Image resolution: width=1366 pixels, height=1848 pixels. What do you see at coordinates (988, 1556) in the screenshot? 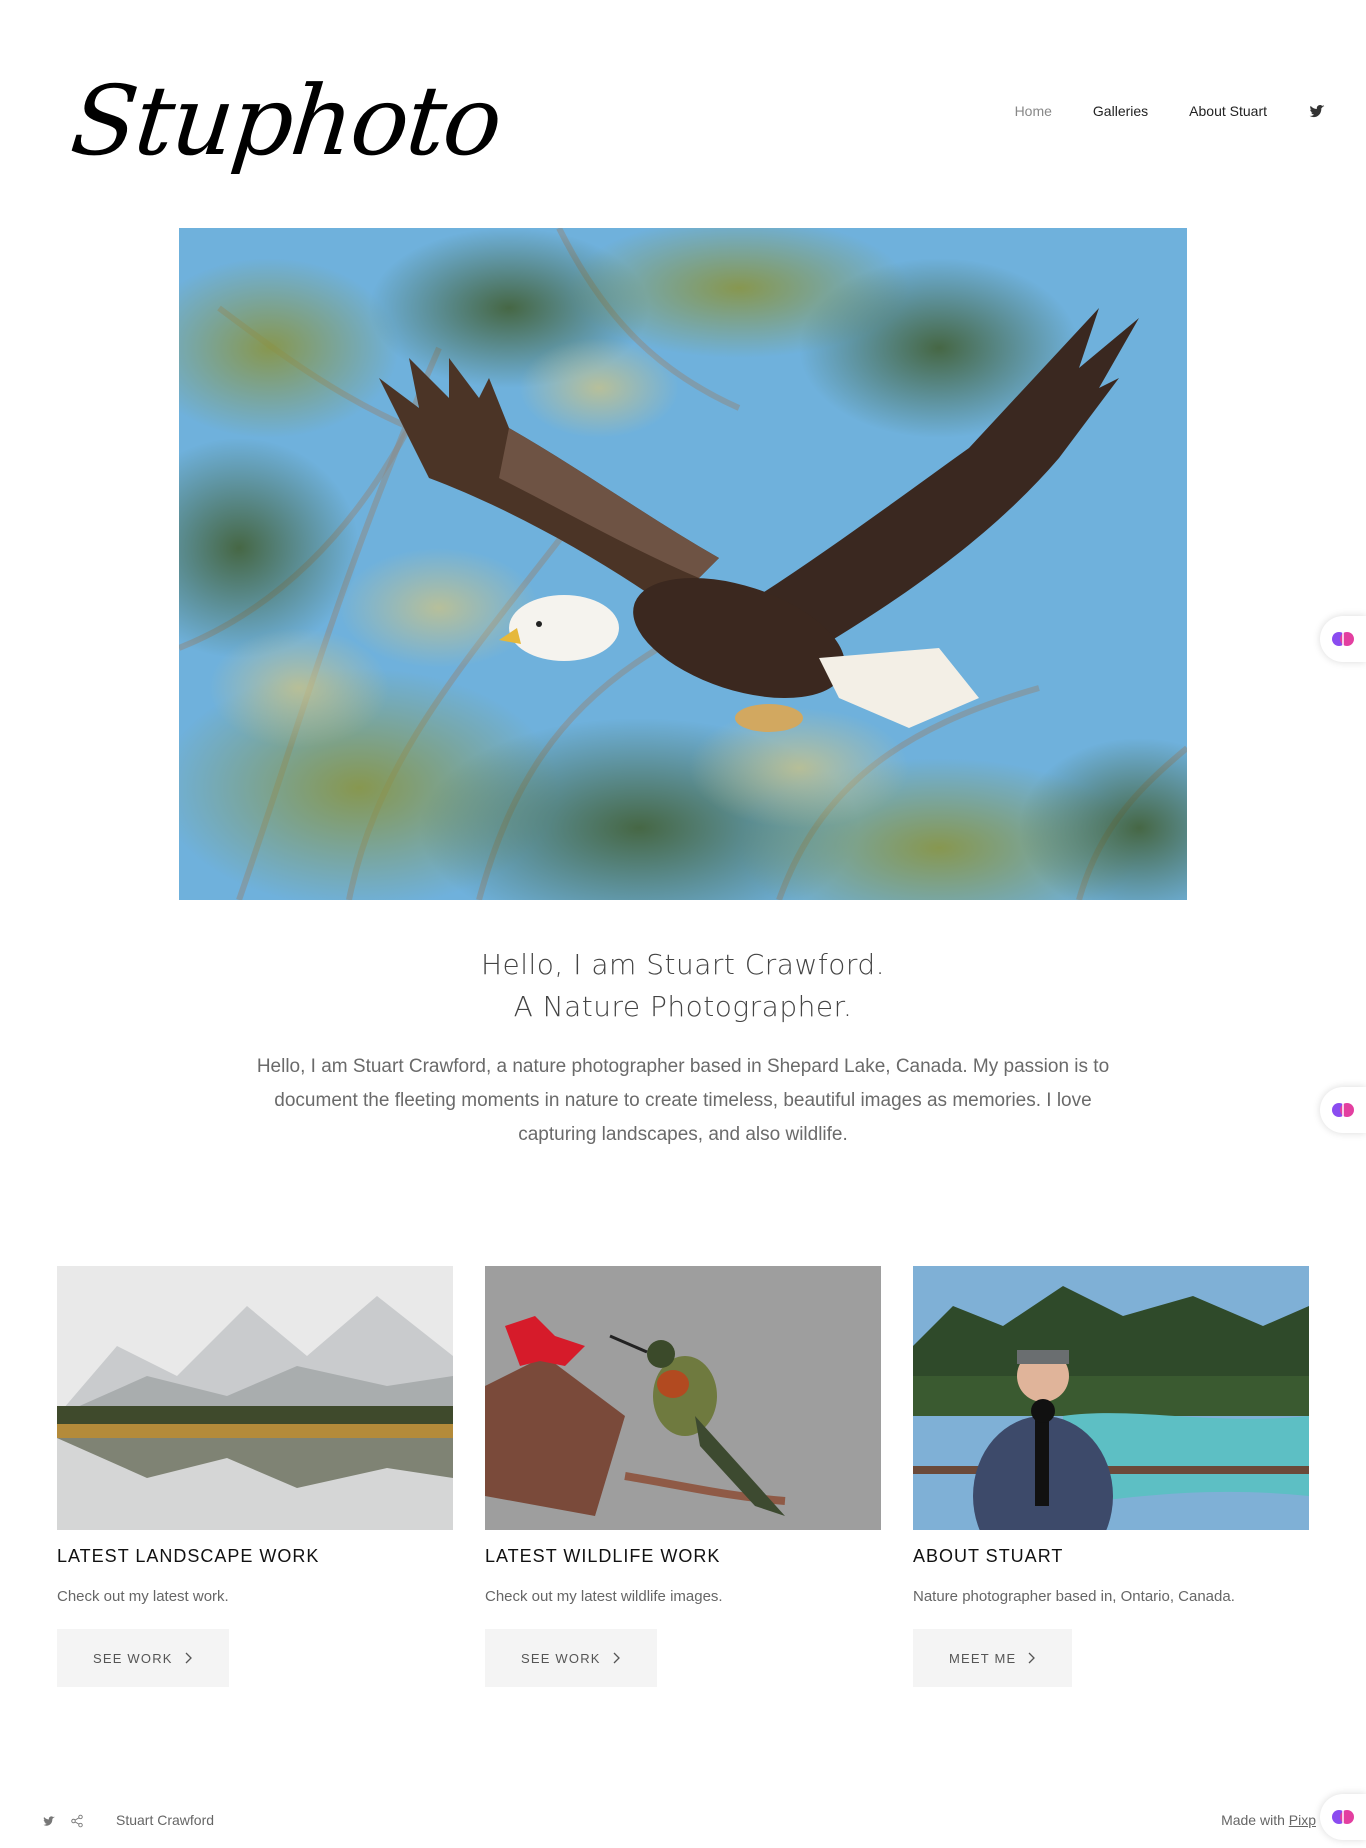
I see `card-title: ABOUT STUART` at bounding box center [988, 1556].